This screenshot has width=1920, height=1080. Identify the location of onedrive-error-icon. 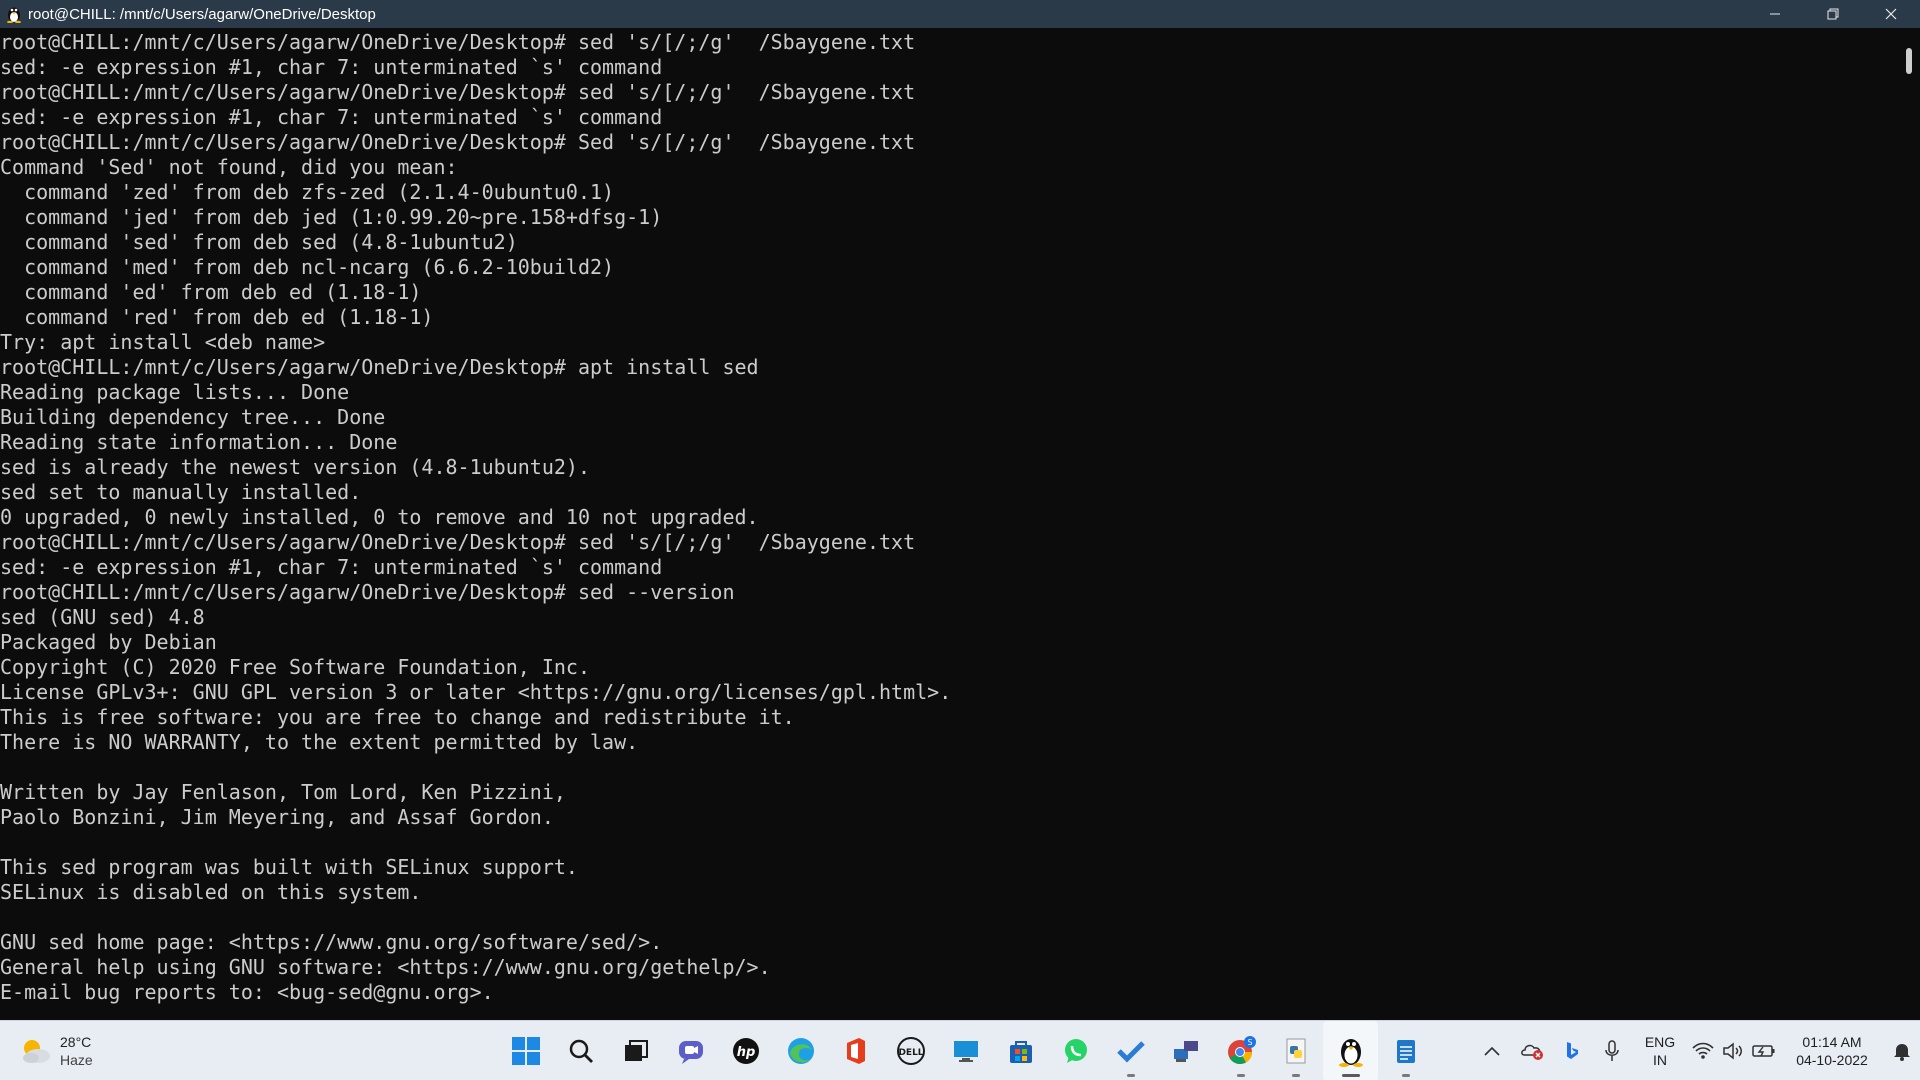
(1532, 1052).